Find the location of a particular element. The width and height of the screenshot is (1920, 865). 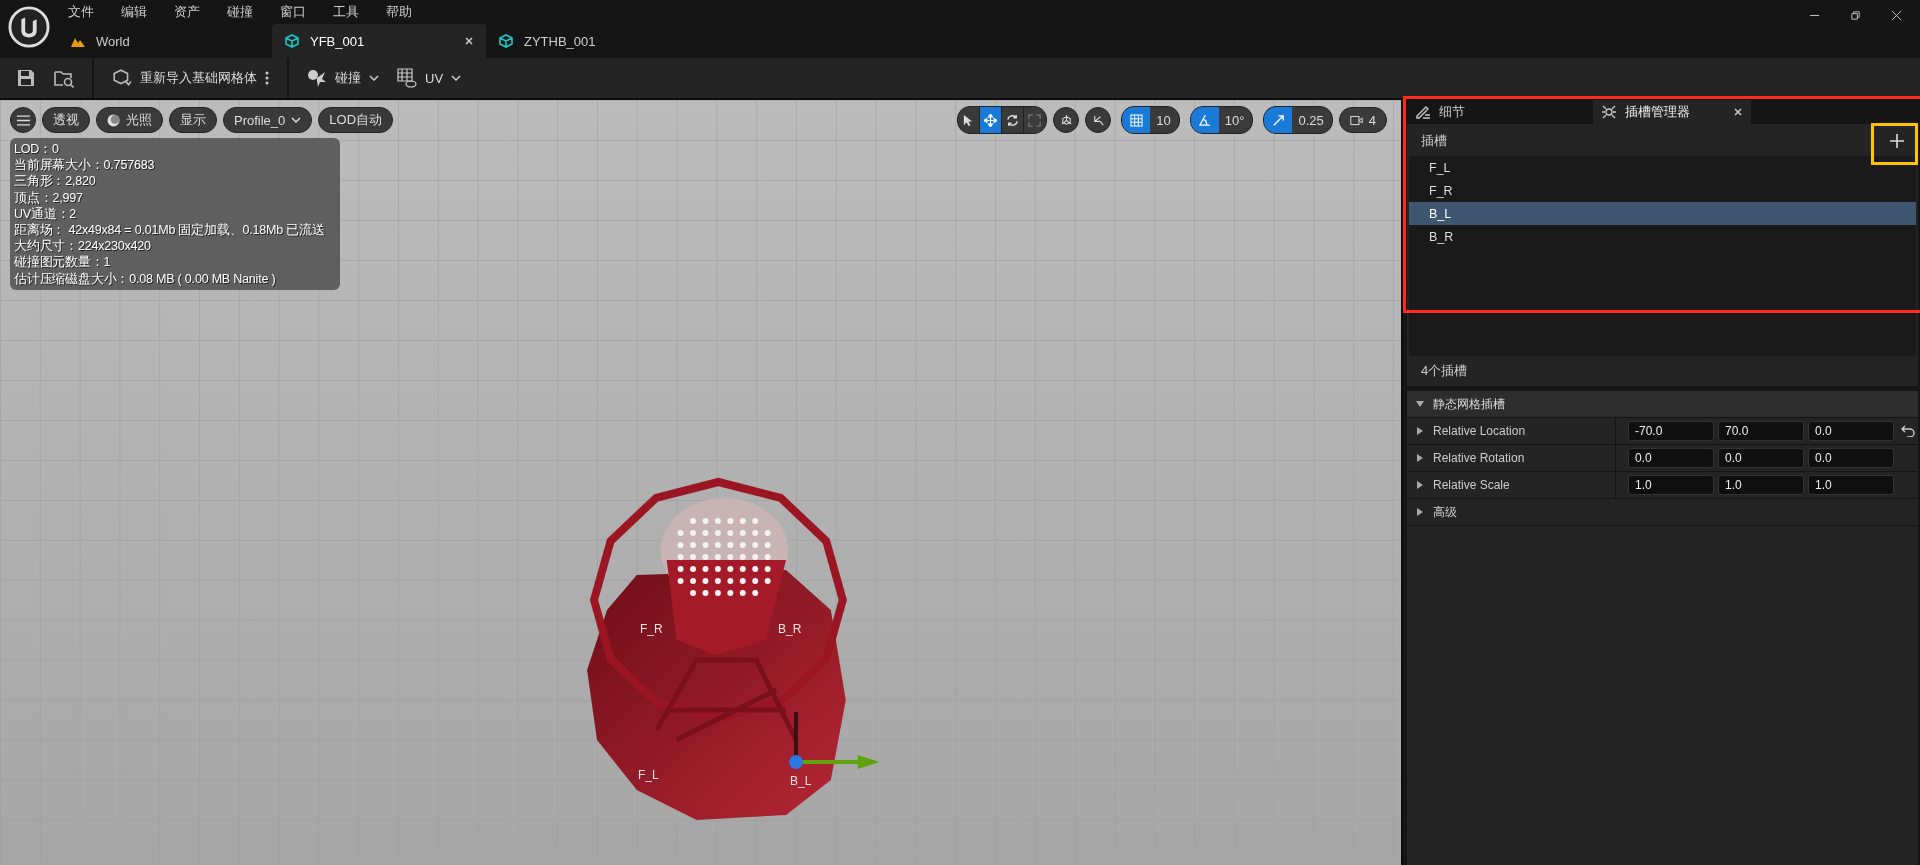

axes-cube-icon is located at coordinates (1066, 120).